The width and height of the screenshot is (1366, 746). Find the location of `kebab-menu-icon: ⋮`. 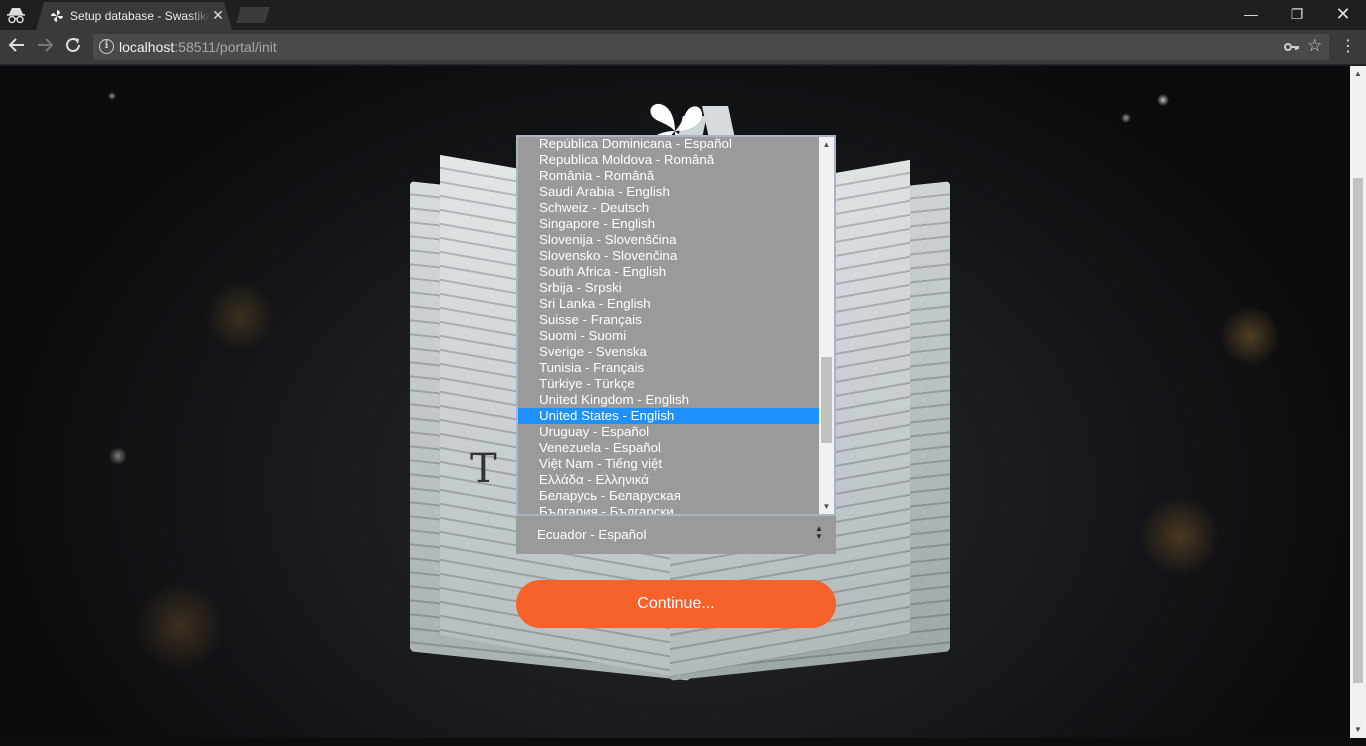

kebab-menu-icon: ⋮ is located at coordinates (1348, 47).